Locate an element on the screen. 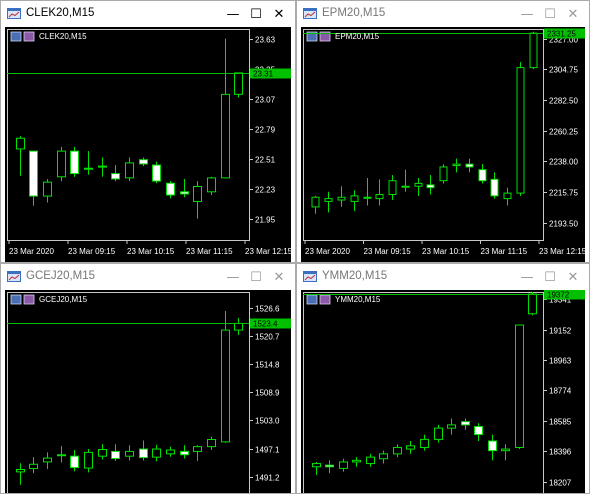 This screenshot has width=590, height=494. window-titlebar: YMM20,M15 — ☐ ✕ is located at coordinates (443, 277).